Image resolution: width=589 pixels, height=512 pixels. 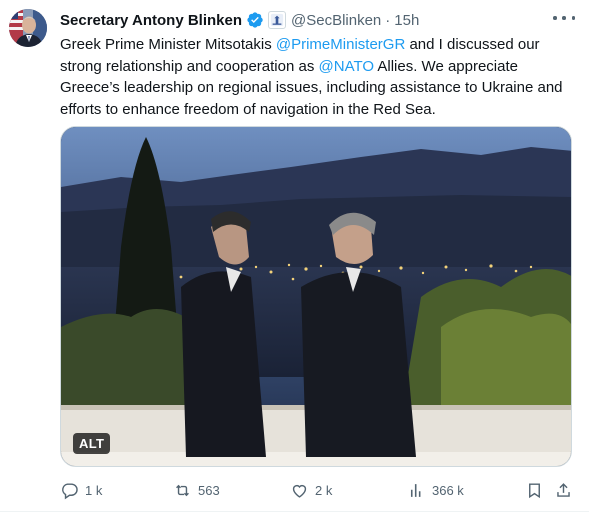 What do you see at coordinates (81, 490) in the screenshot?
I see `reply-button: 1 k` at bounding box center [81, 490].